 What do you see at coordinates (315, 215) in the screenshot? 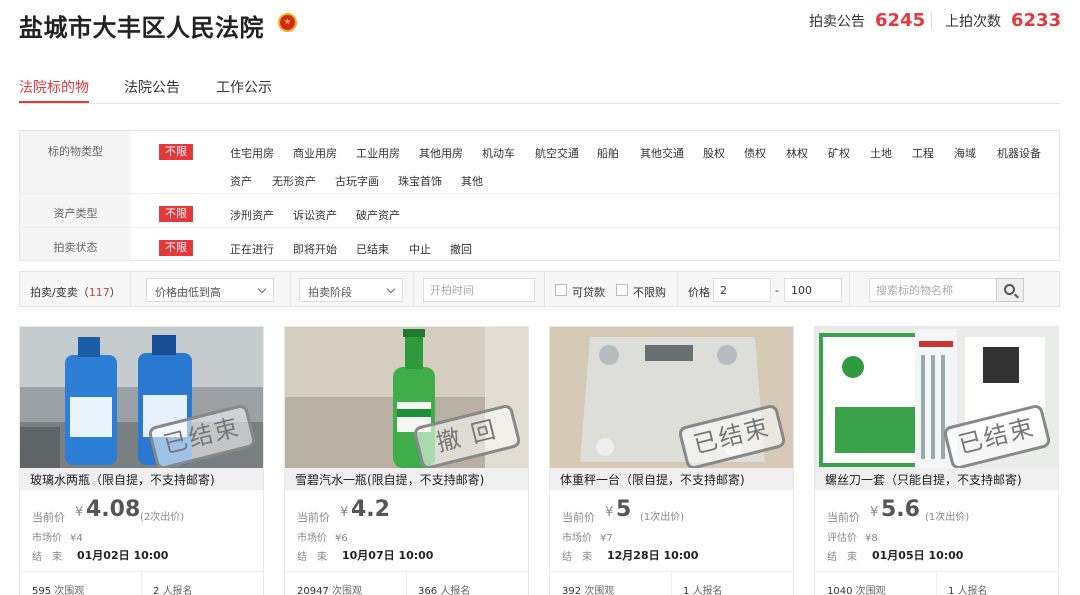
I see `filter-option: 诉讼资产` at bounding box center [315, 215].